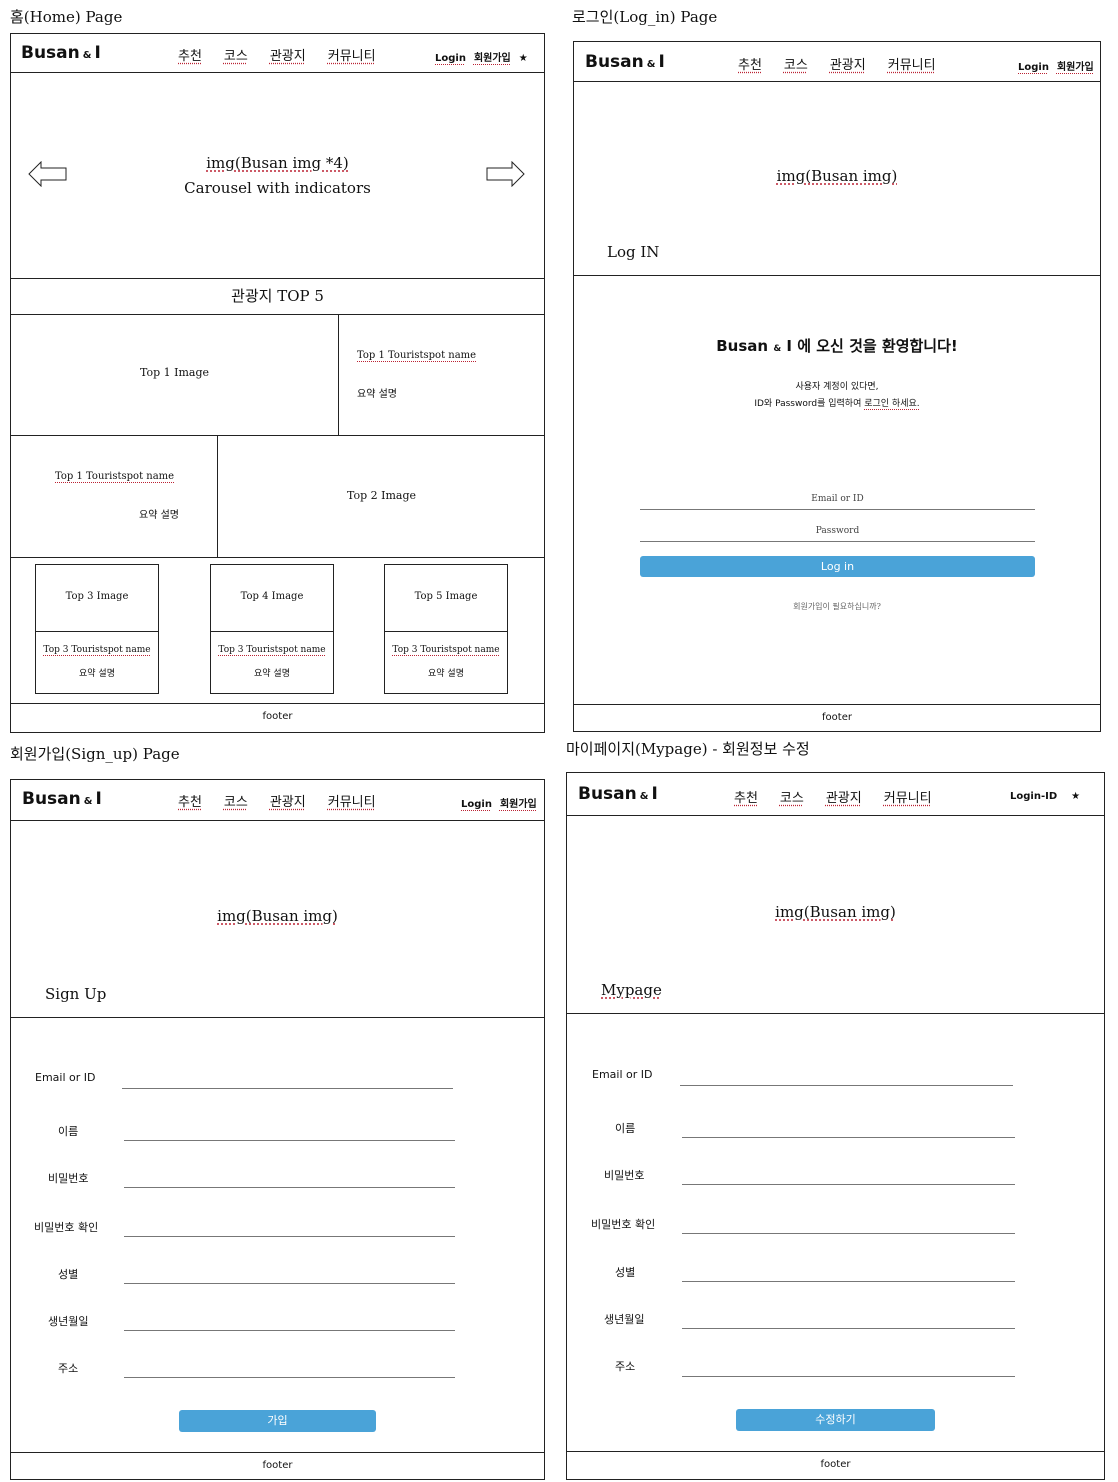 The height and width of the screenshot is (1482, 1118). What do you see at coordinates (174, 372) in the screenshot?
I see `top1-image: Top 1 Image` at bounding box center [174, 372].